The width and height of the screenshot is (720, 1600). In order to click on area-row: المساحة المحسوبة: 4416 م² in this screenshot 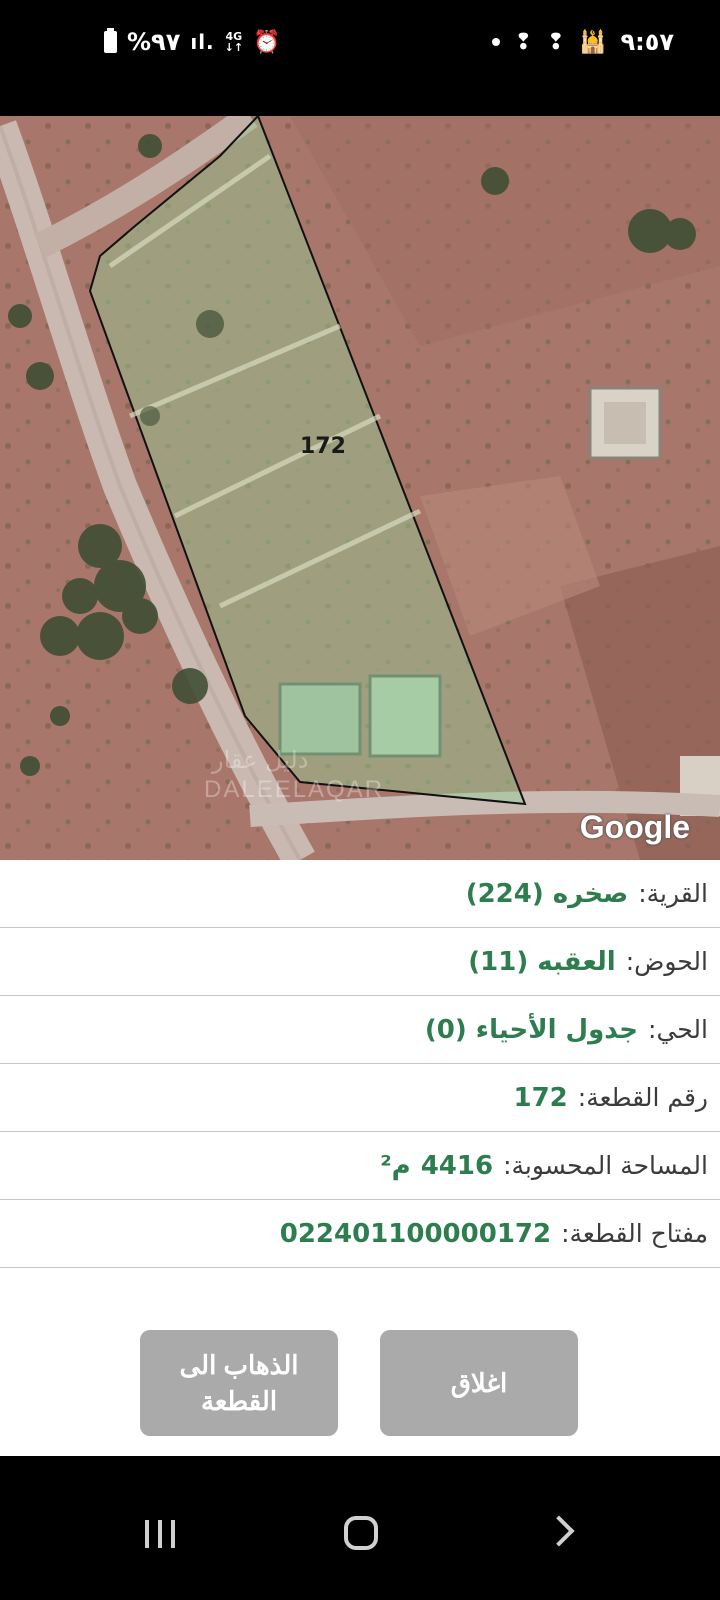, I will do `click(360, 1166)`.